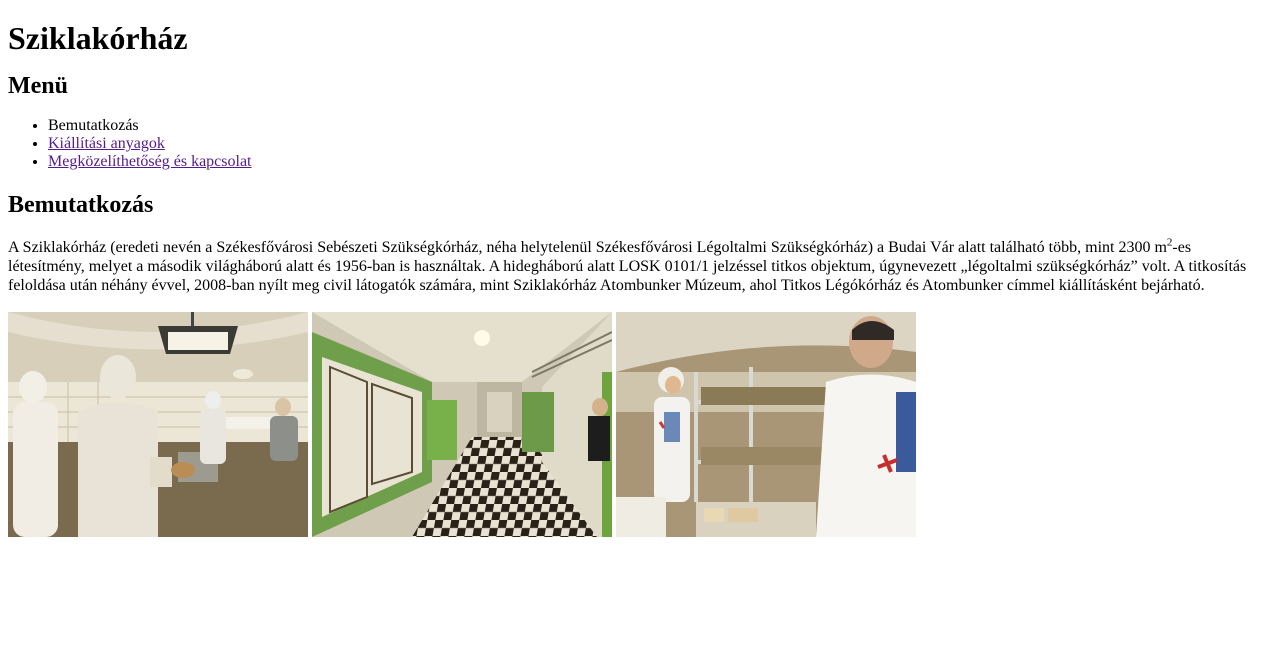  Describe the element at coordinates (658, 162) in the screenshot. I see `menu-item-megkozelithetoseg: Megközelíthetőség és kapcsolat` at that location.